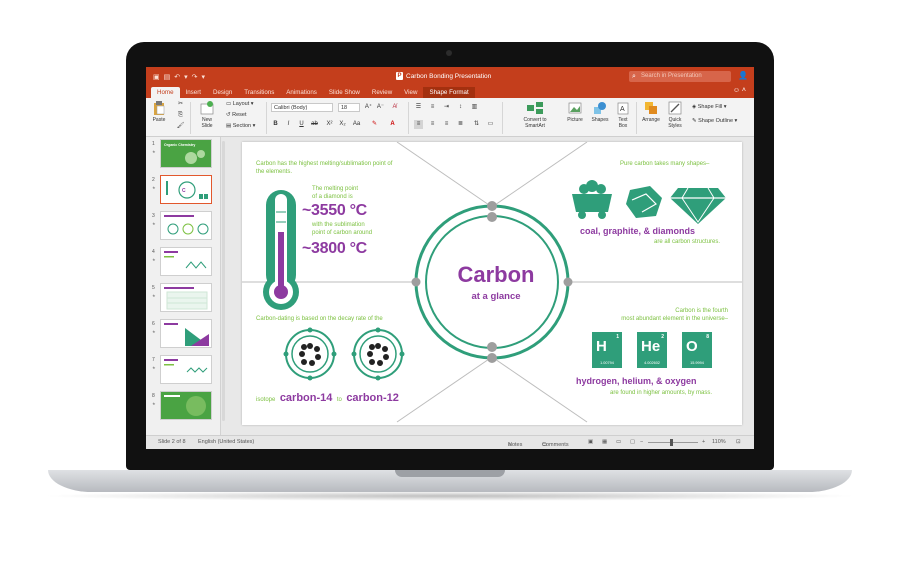 The width and height of the screenshot is (900, 563). What do you see at coordinates (675, 115) in the screenshot?
I see `quick-styles-button: Quick Styles` at bounding box center [675, 115].